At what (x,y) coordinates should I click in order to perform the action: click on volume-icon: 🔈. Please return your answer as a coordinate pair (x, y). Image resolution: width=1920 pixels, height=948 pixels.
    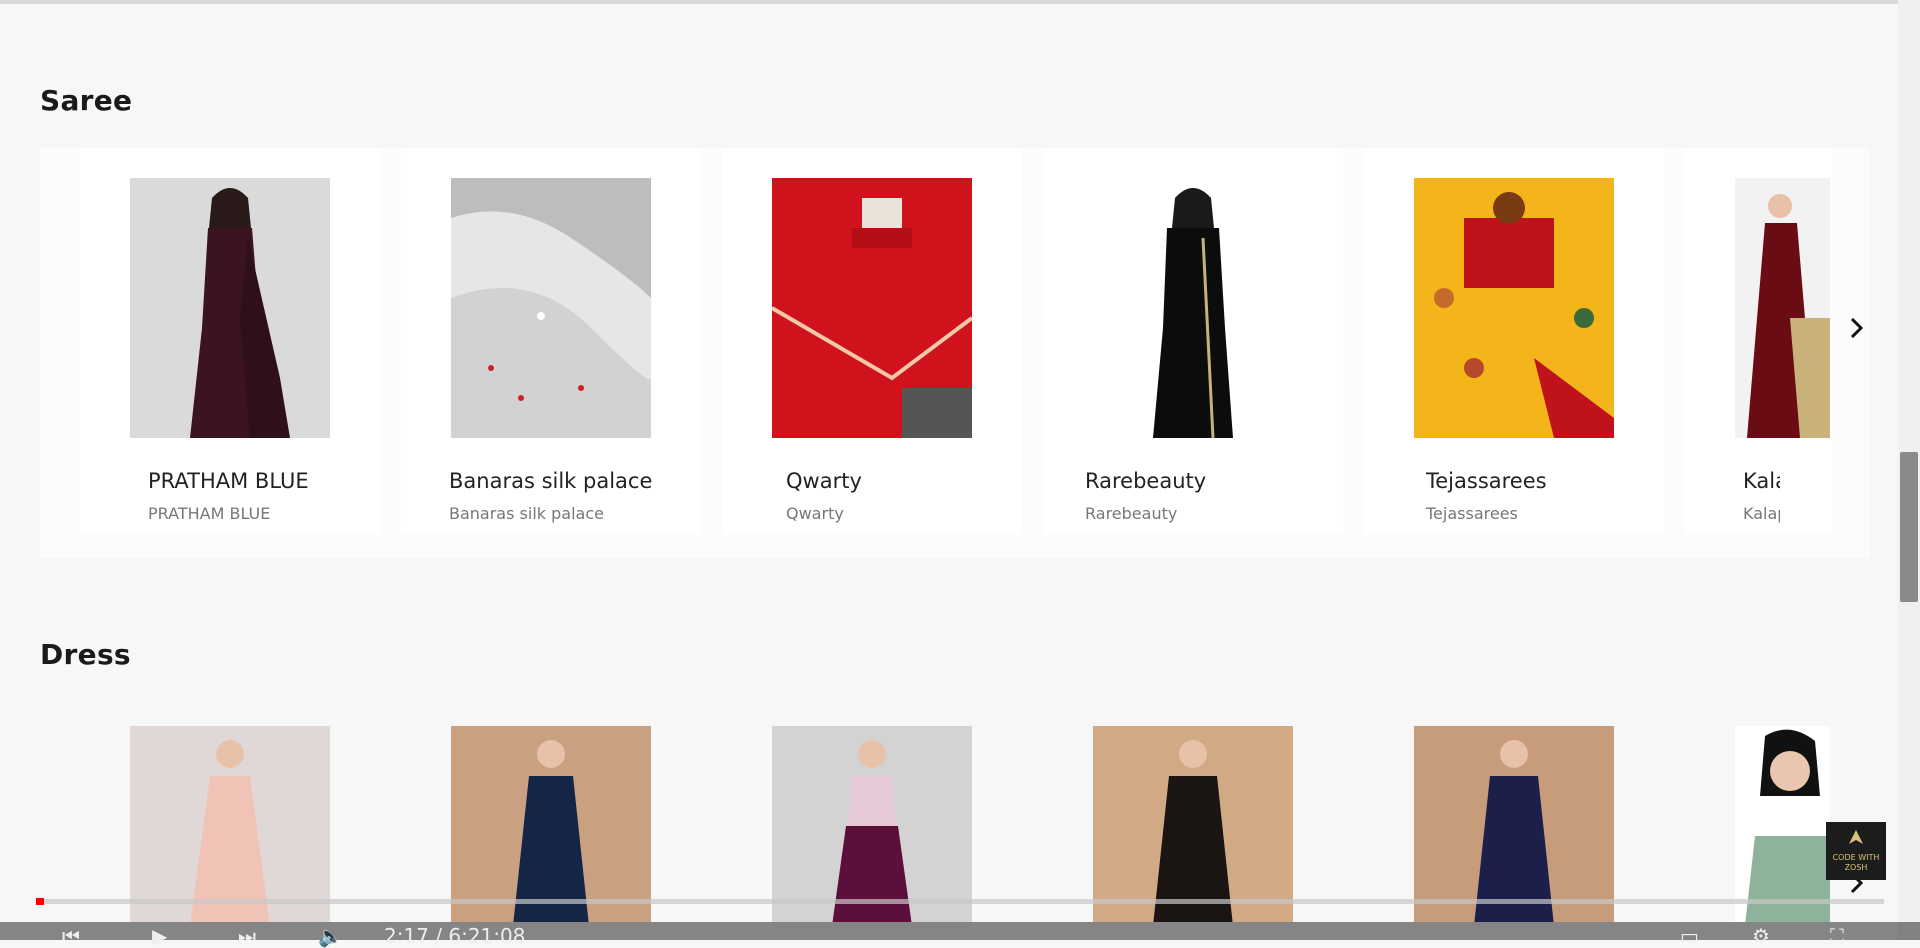
    Looking at the image, I should click on (330, 936).